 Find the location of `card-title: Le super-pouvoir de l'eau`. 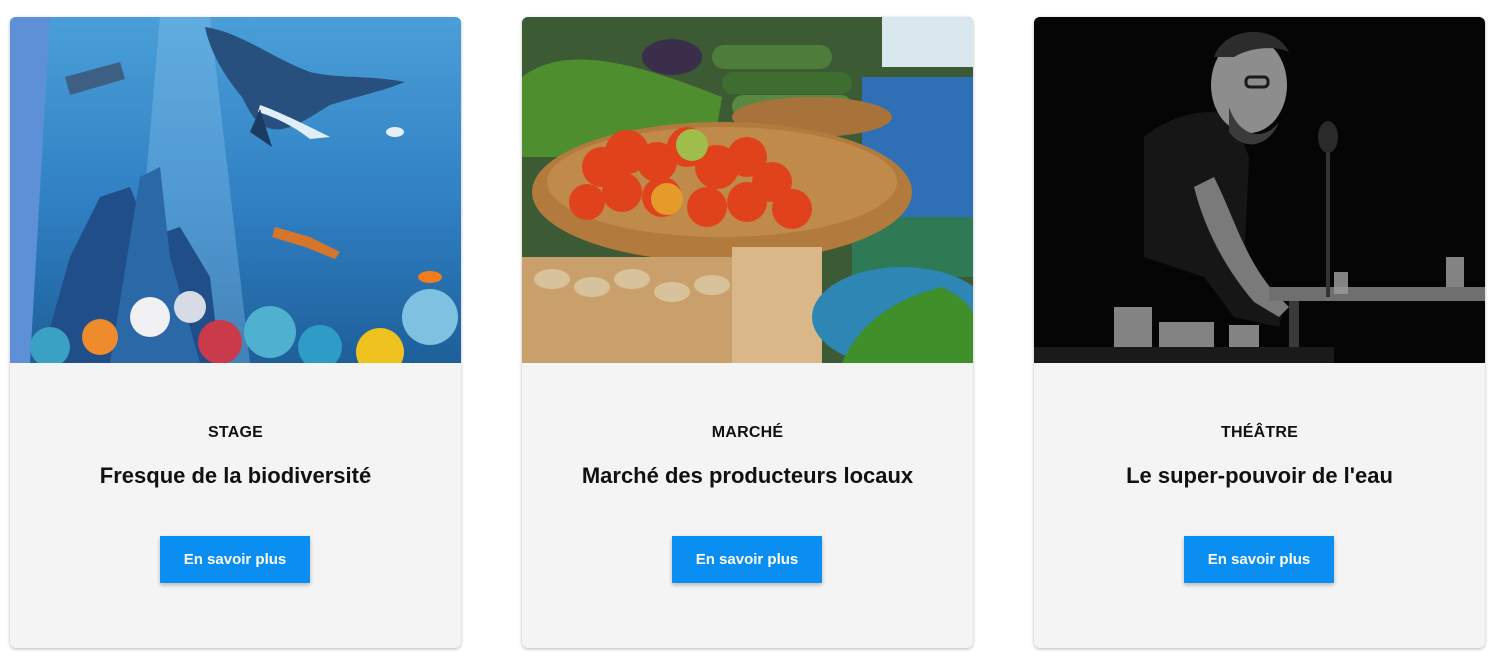

card-title: Le super-pouvoir de l'eau is located at coordinates (1259, 476).